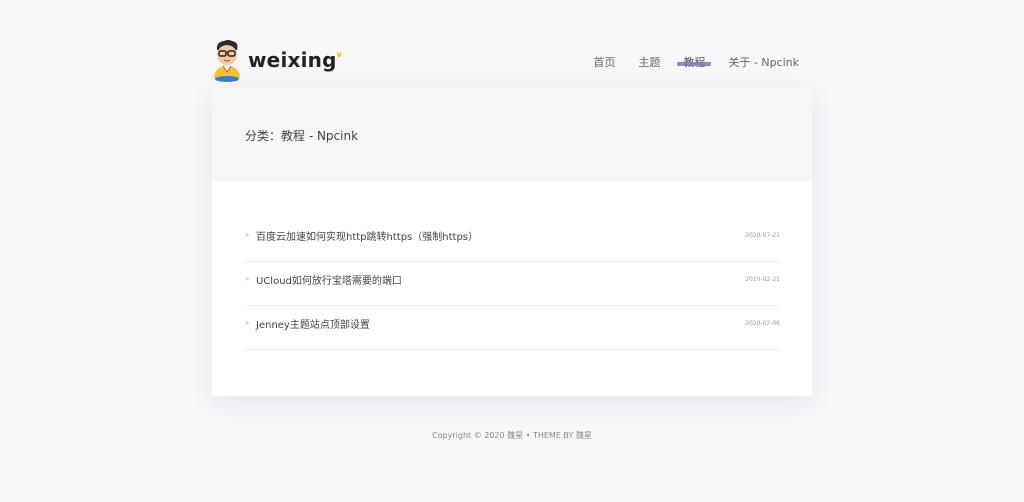 The height and width of the screenshot is (502, 1024). I want to click on nav-item-tutorials: 教程, so click(694, 63).